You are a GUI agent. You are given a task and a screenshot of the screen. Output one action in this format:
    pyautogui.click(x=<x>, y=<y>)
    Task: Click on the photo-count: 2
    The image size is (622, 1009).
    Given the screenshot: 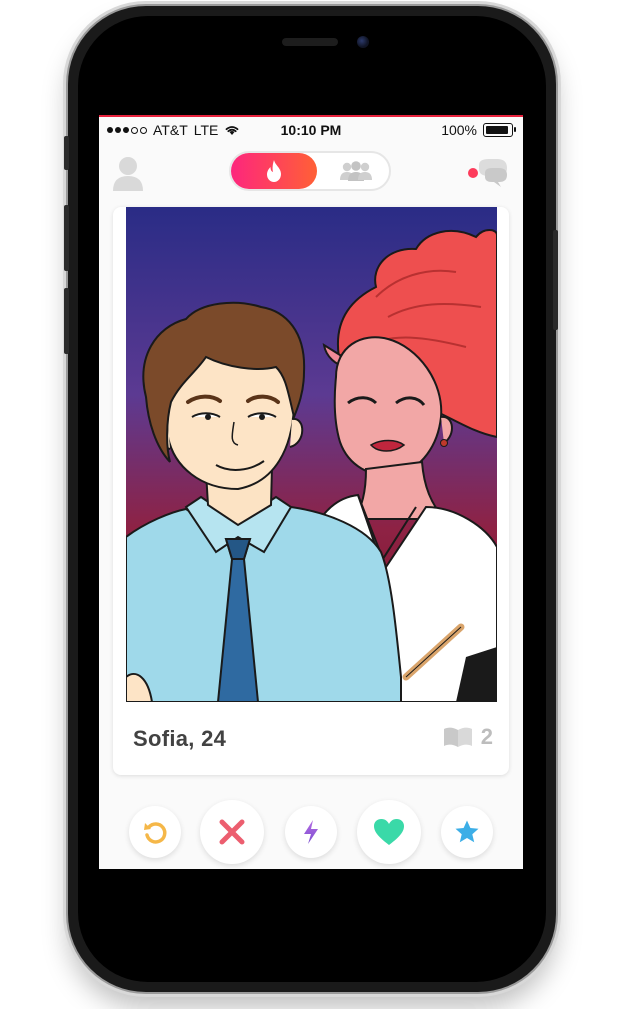 What is the action you would take?
    pyautogui.click(x=468, y=737)
    